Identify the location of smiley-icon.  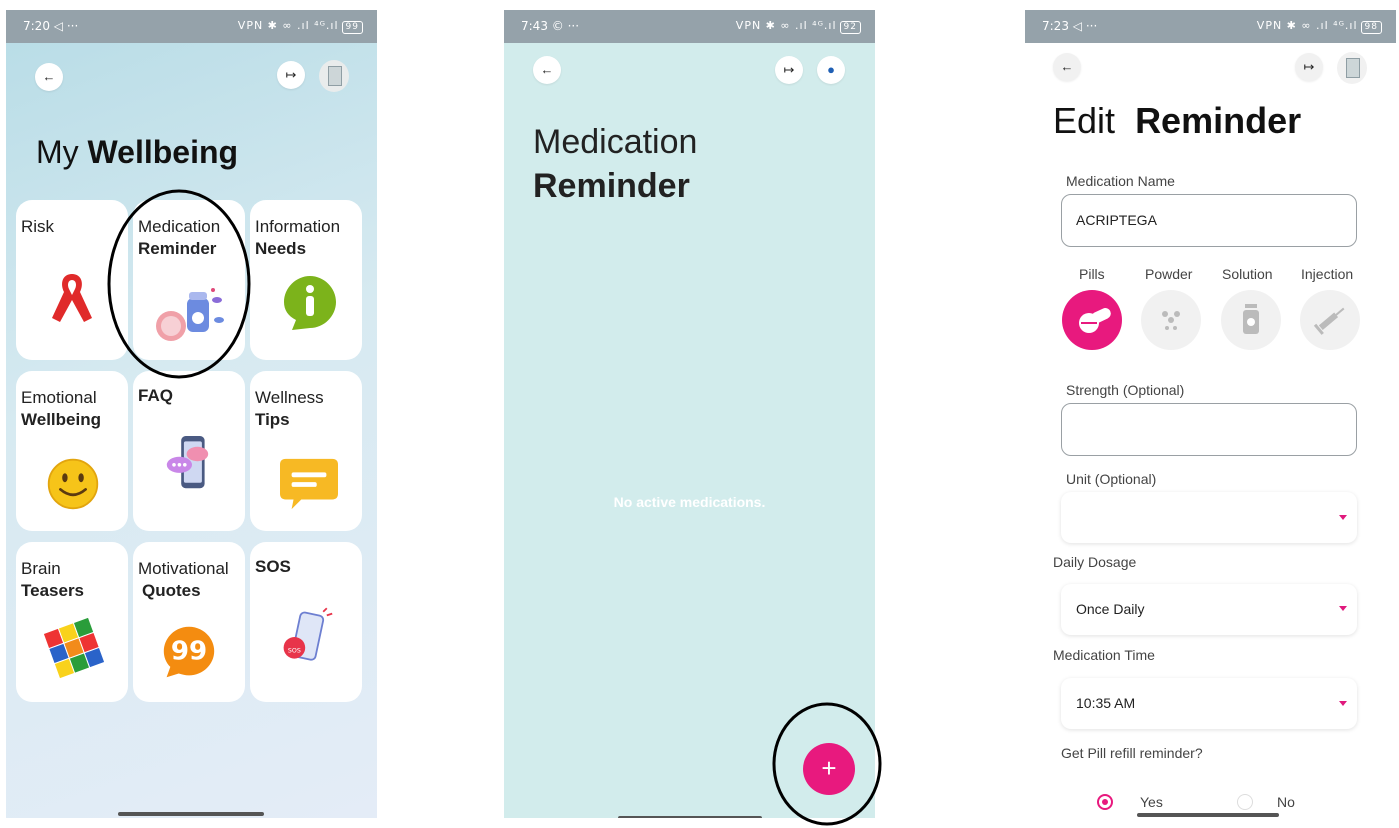
(73, 484).